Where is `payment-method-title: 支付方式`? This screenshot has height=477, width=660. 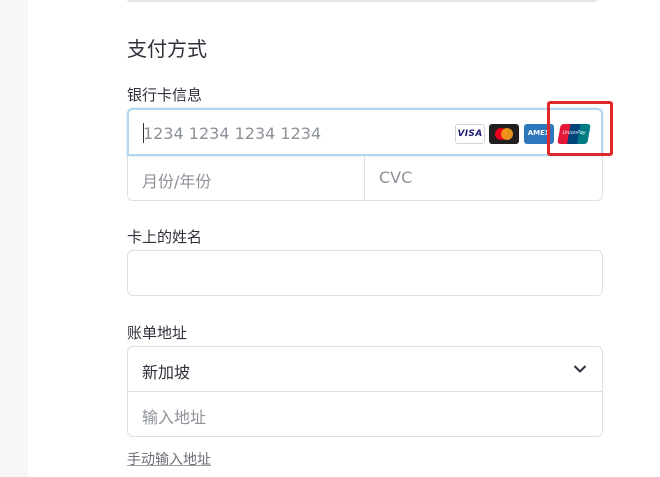 payment-method-title: 支付方式 is located at coordinates (167, 49).